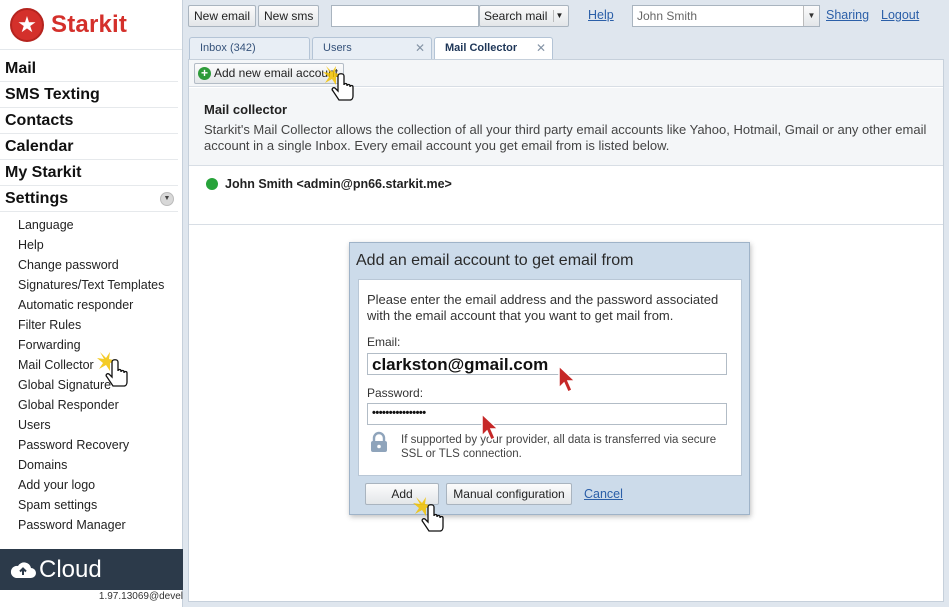 Image resolution: width=949 pixels, height=607 pixels. What do you see at coordinates (547, 414) in the screenshot?
I see `password-field: ••••••••••••••••` at bounding box center [547, 414].